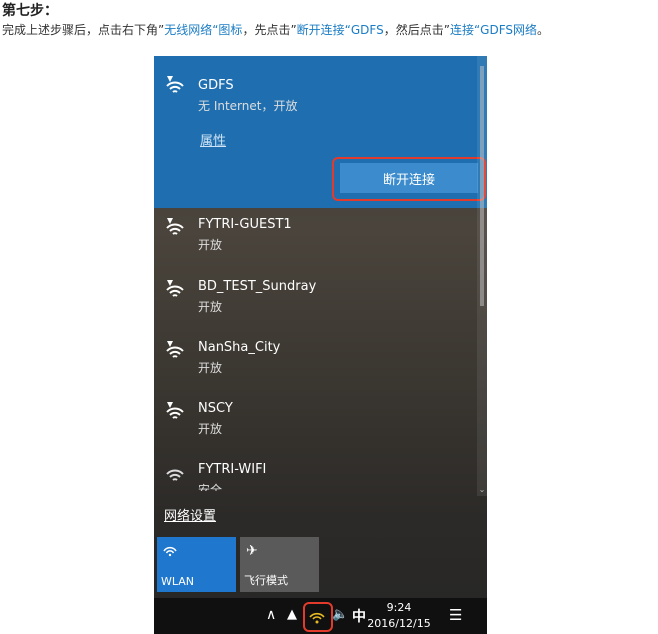  I want to click on show-hidden-icons-chevron-icon: ∧, so click(271, 615).